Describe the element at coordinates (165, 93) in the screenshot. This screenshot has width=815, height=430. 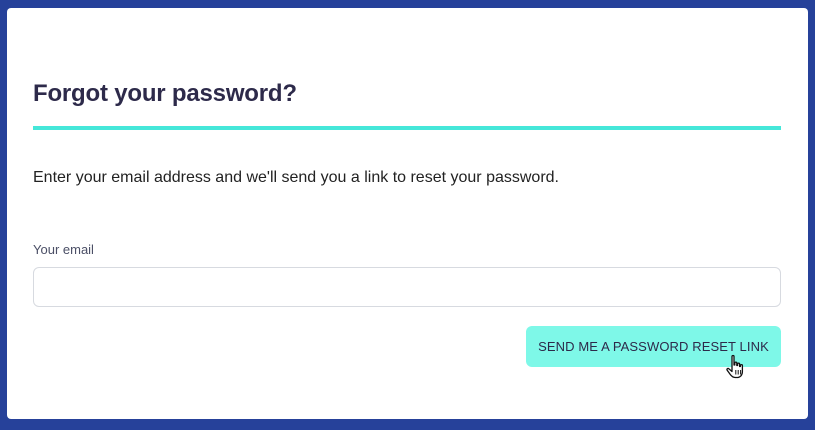
I see `page-title: Forgot your password?` at that location.